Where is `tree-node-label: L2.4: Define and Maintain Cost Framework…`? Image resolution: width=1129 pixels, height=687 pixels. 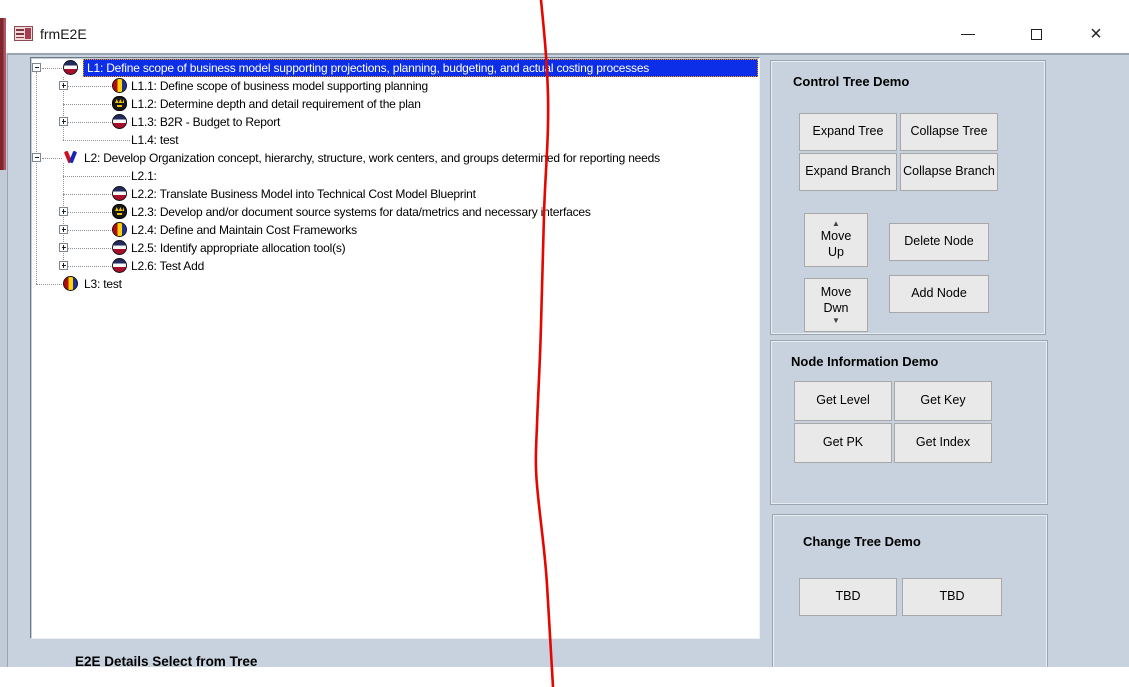 tree-node-label: L2.4: Define and Maintain Cost Framework… is located at coordinates (244, 230).